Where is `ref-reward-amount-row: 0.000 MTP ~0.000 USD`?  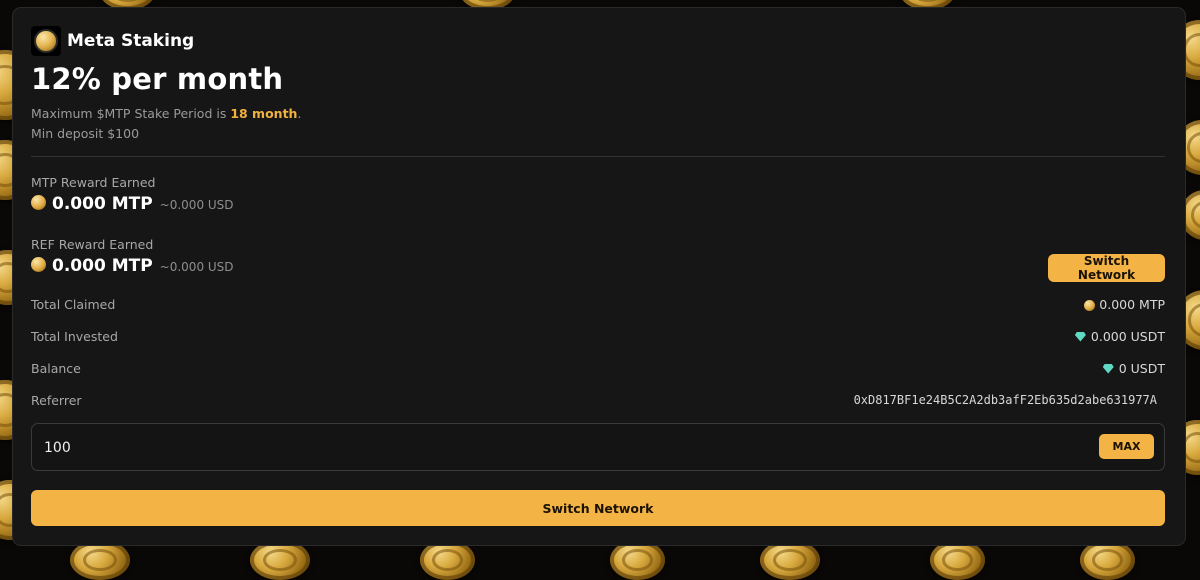
ref-reward-amount-row: 0.000 MTP ~0.000 USD is located at coordinates (132, 266).